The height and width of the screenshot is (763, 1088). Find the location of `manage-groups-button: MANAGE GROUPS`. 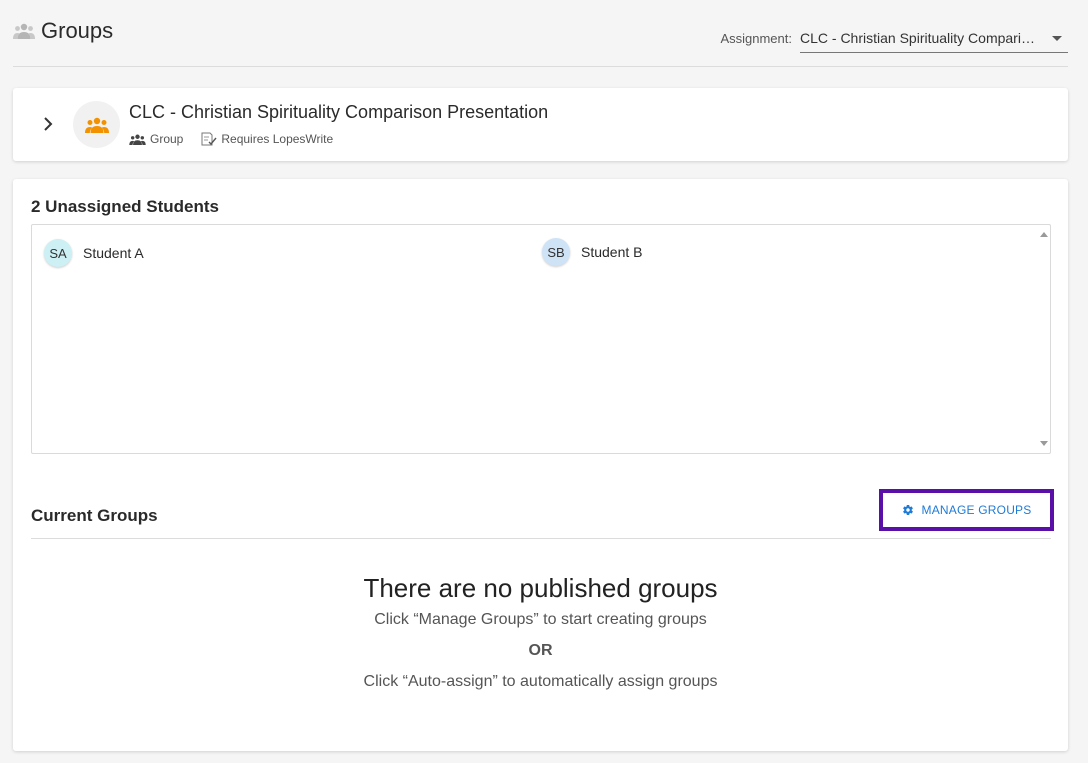

manage-groups-button: MANAGE GROUPS is located at coordinates (966, 510).